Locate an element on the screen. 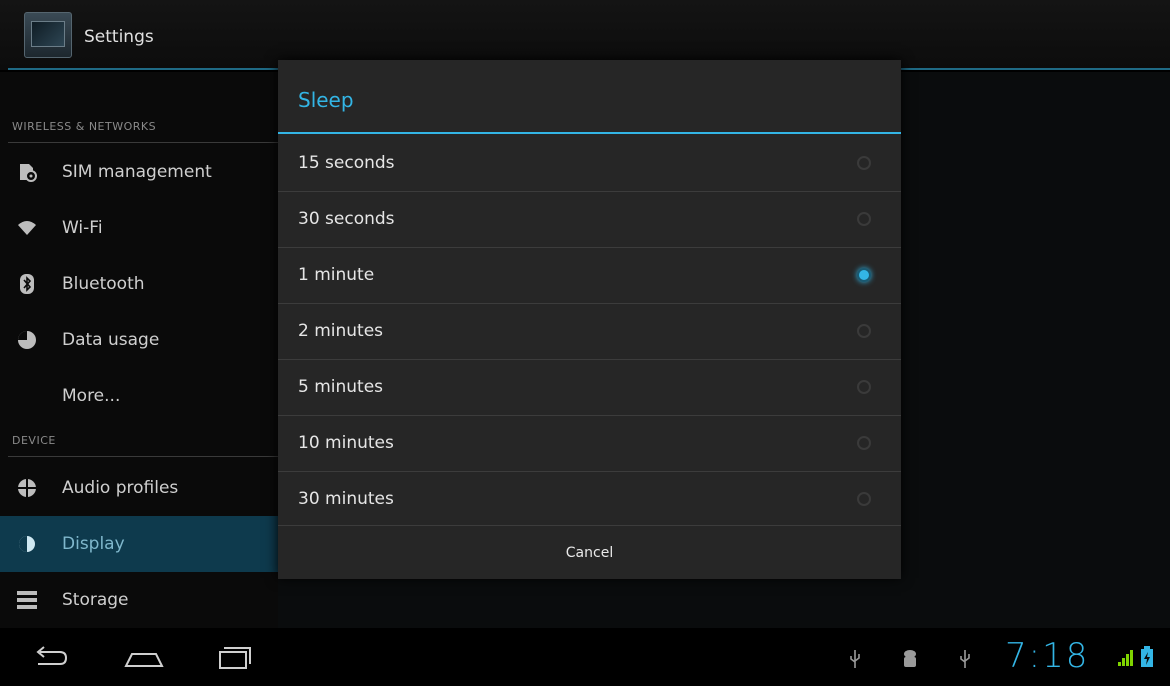 This screenshot has height=686, width=1170. sidebar-item-bluetooth: Bluetooth is located at coordinates (139, 284).